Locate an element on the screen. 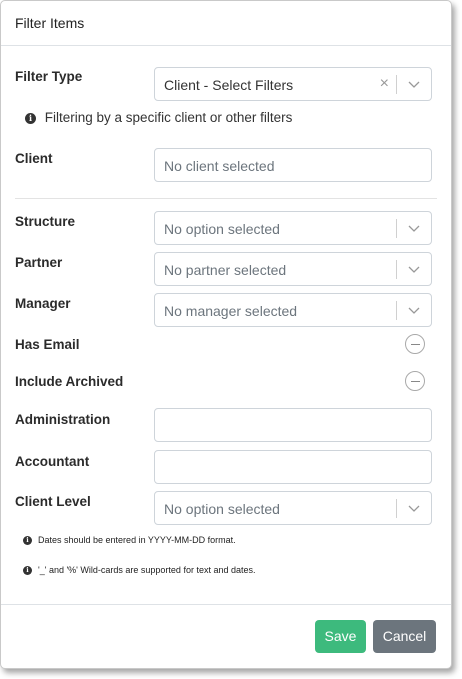  filter-type-select: Client - Select Filters × is located at coordinates (293, 84).